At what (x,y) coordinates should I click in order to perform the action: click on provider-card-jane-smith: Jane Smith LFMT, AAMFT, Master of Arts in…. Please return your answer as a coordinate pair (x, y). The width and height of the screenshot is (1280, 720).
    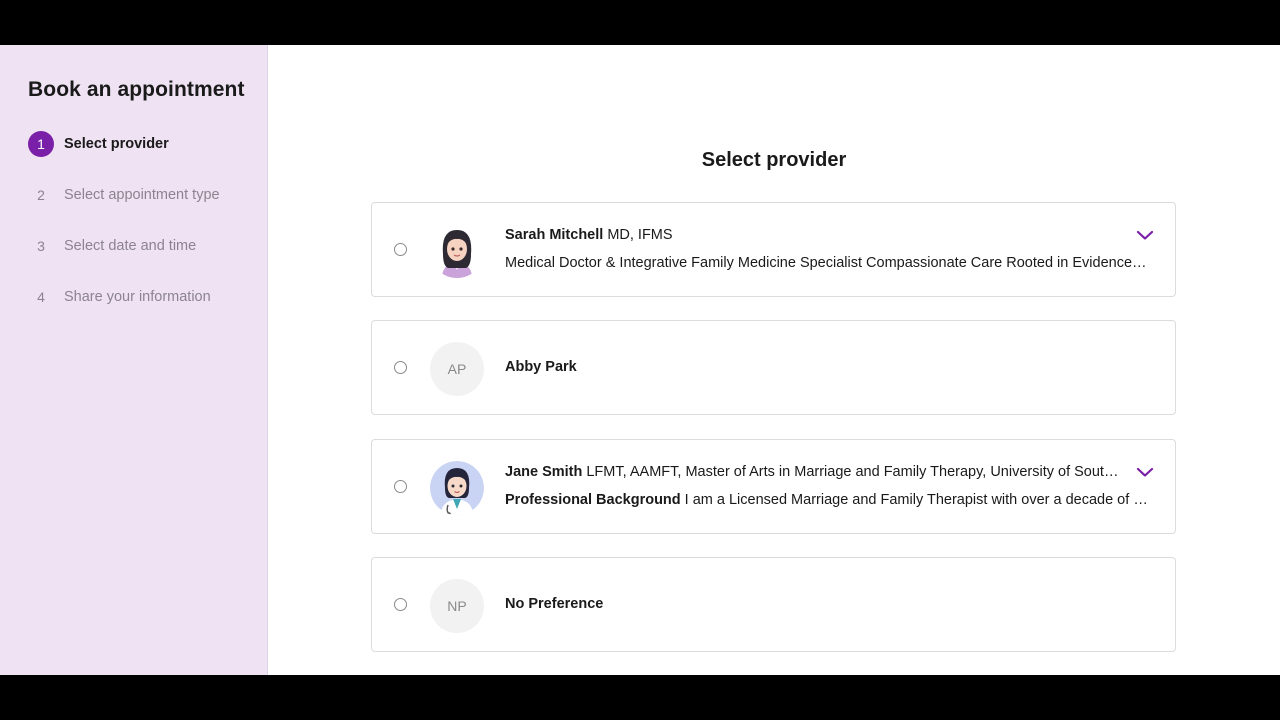
    Looking at the image, I should click on (773, 486).